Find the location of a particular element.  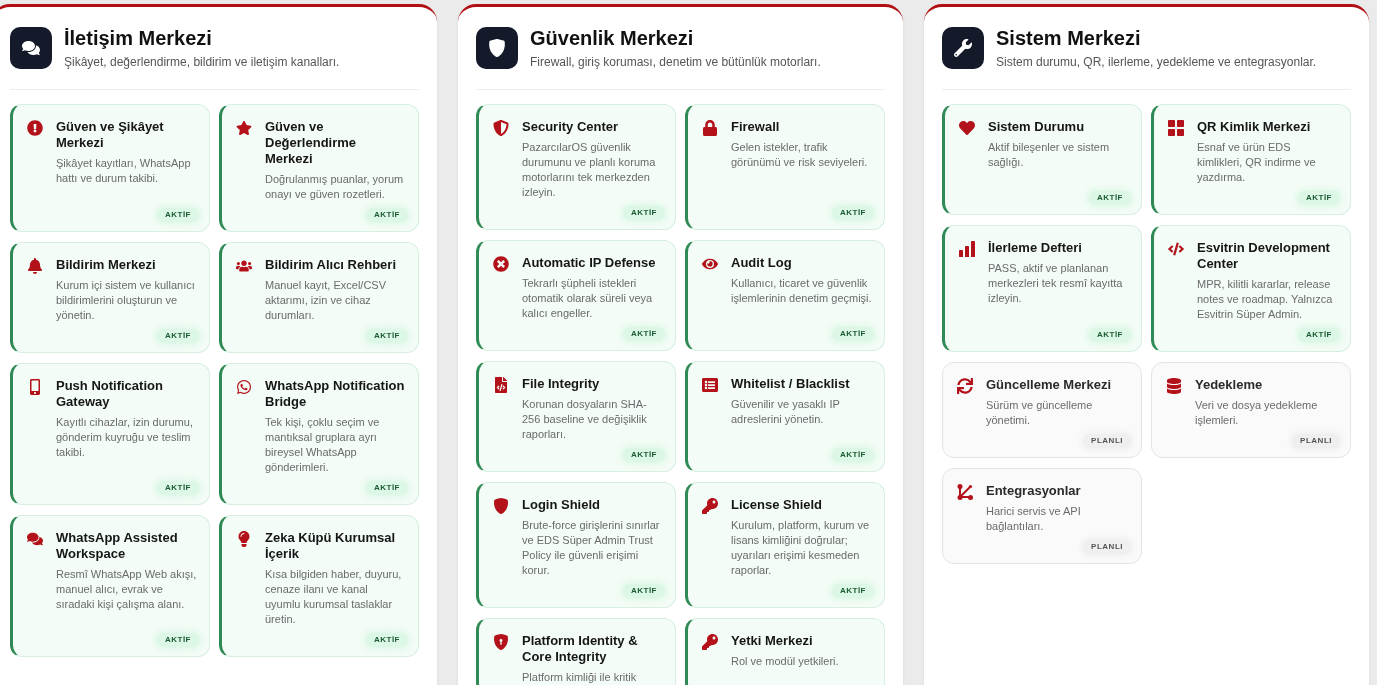

module-card: Login Shield Brute-force girişlerini sınırlar ve EDS Süper Admin Trust Policy ile güvenli erişimi korur. AKTİF is located at coordinates (576, 545).